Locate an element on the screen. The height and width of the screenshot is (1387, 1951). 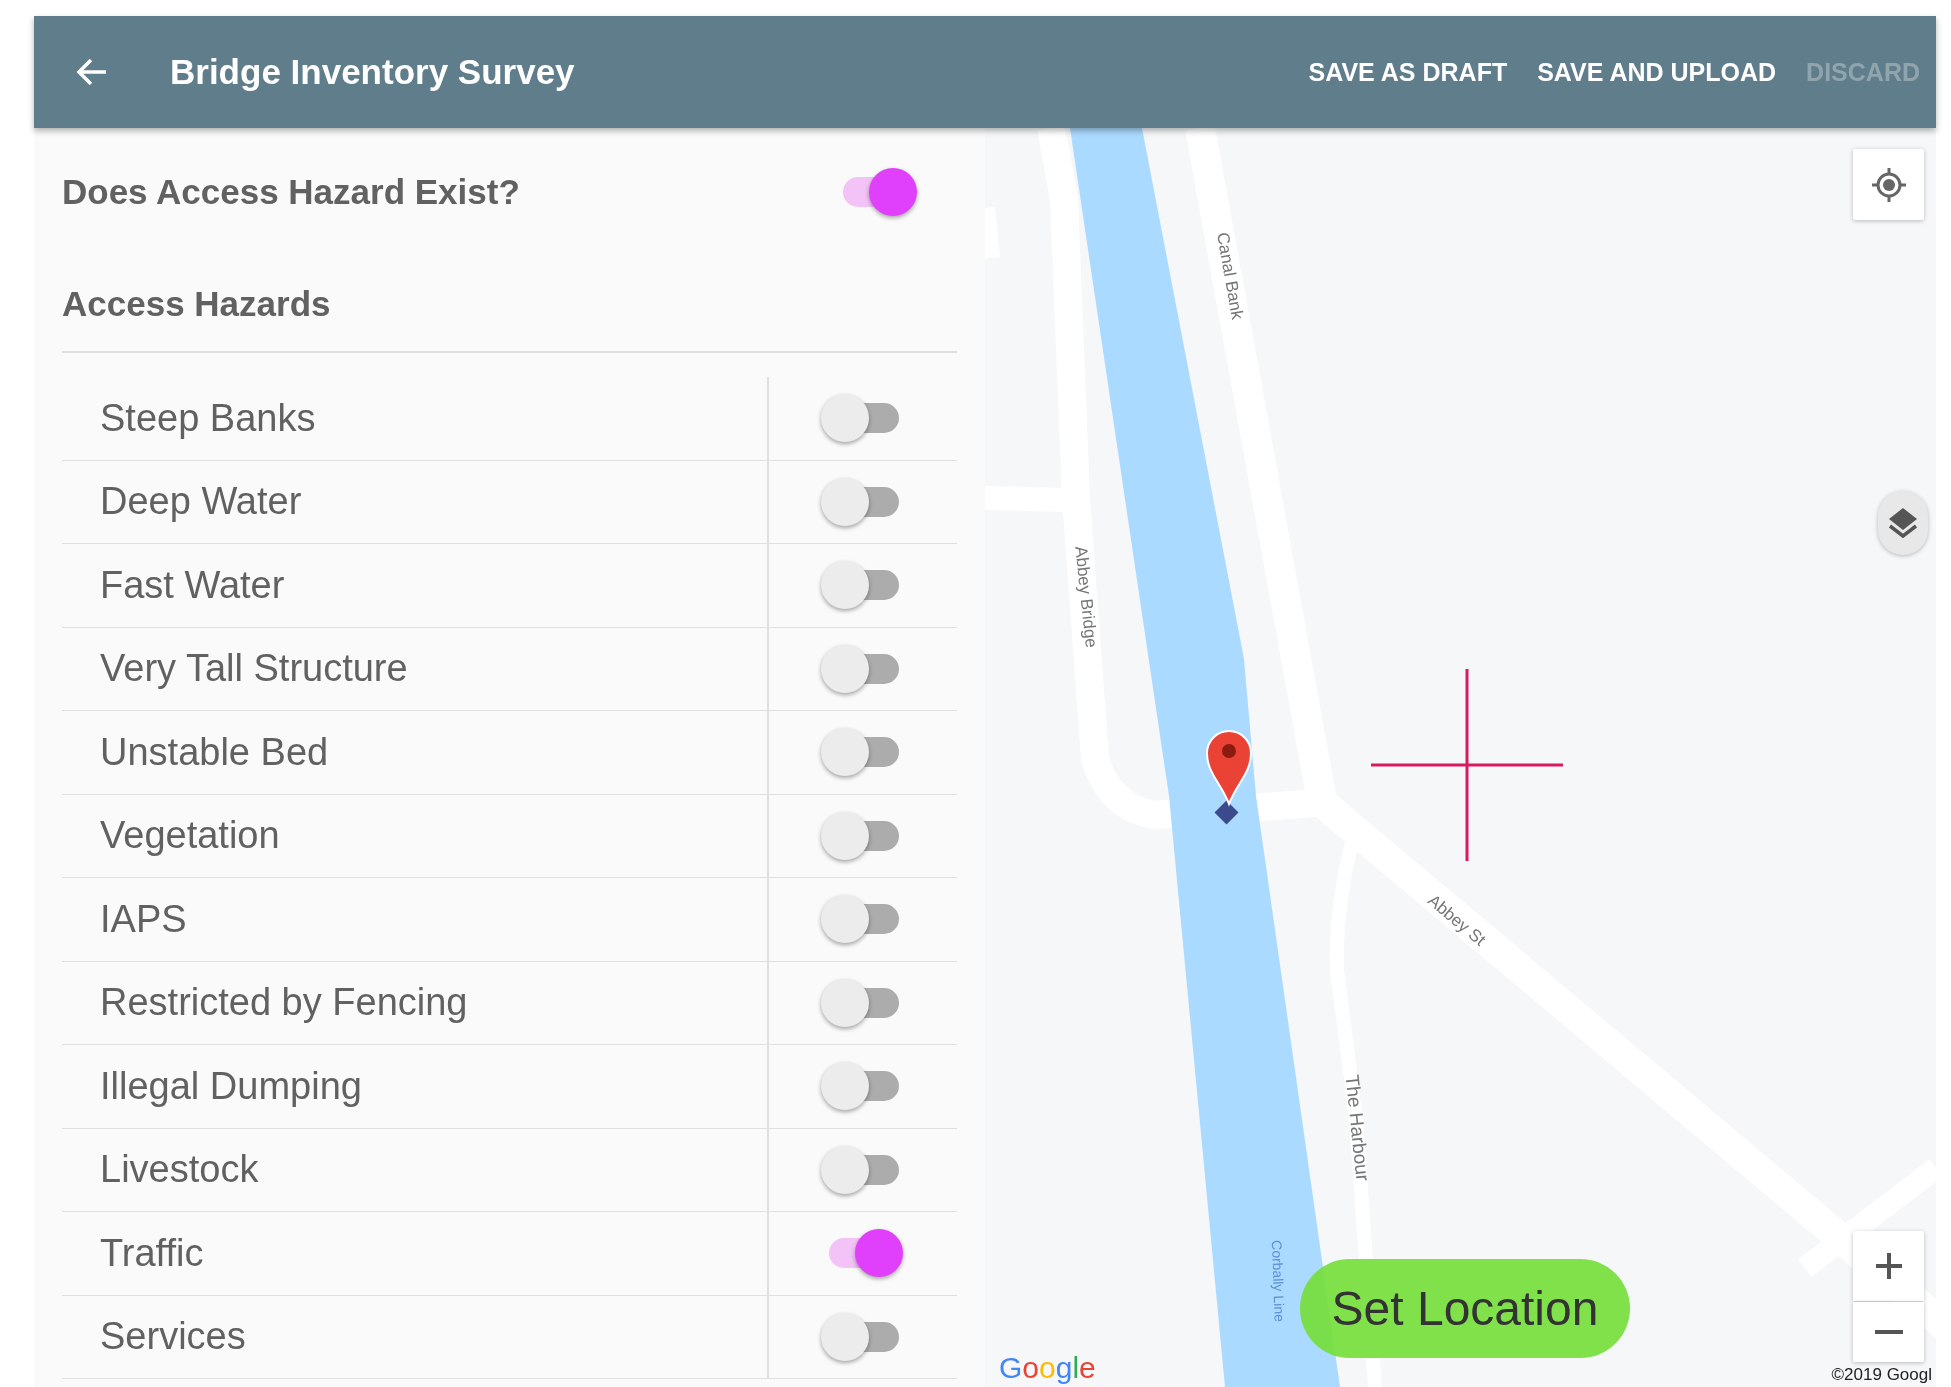
my-location-button is located at coordinates (1888, 184).